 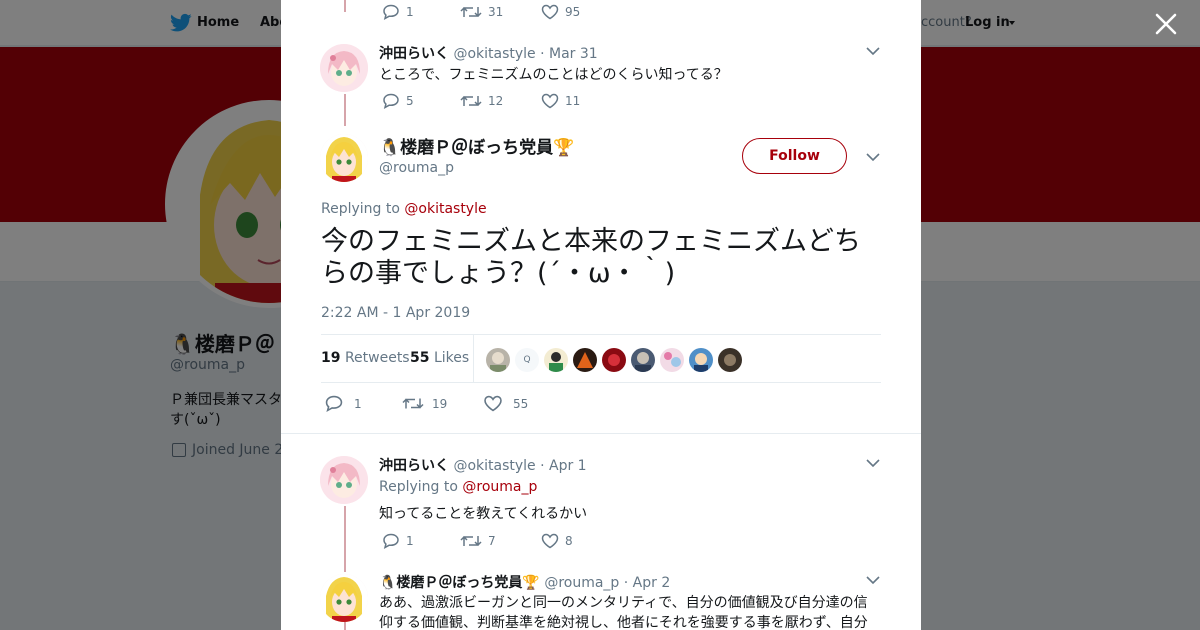 What do you see at coordinates (445, 209) in the screenshot?
I see `replying-to-link: @okitastyle` at bounding box center [445, 209].